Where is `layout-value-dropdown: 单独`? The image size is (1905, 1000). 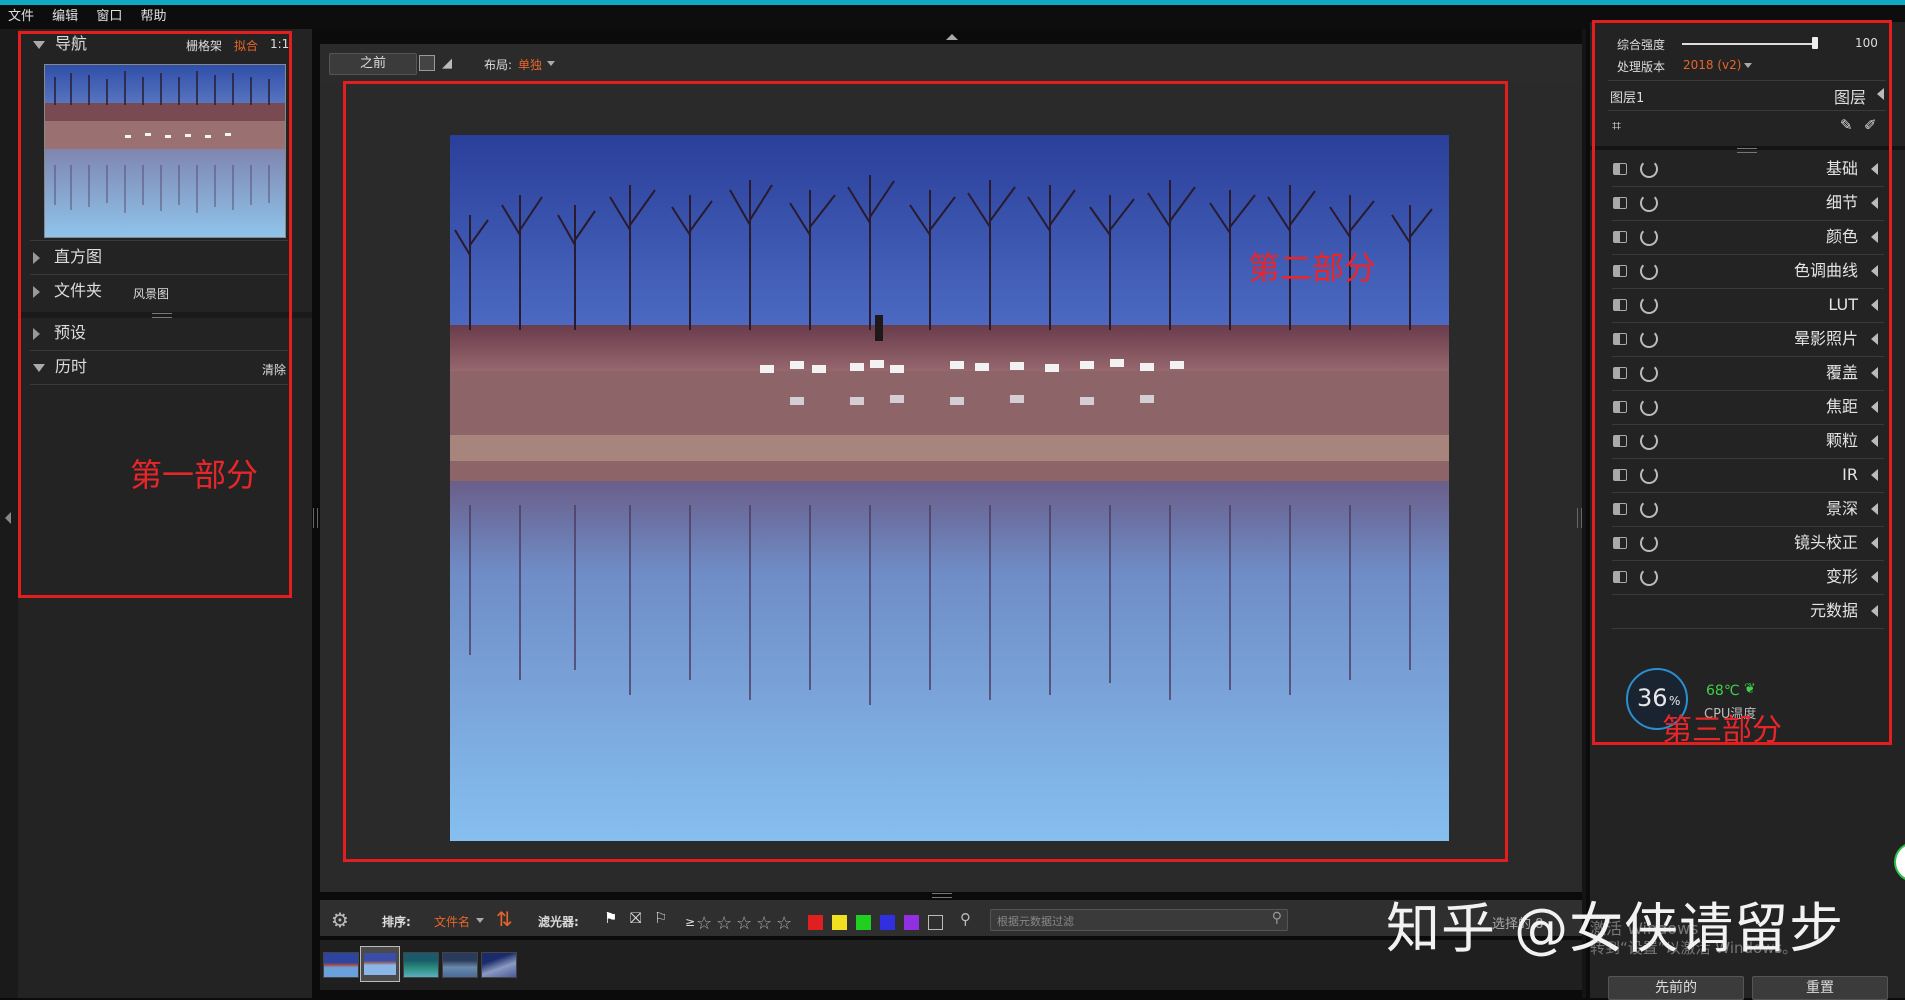
layout-value-dropdown: 单独 is located at coordinates (530, 64).